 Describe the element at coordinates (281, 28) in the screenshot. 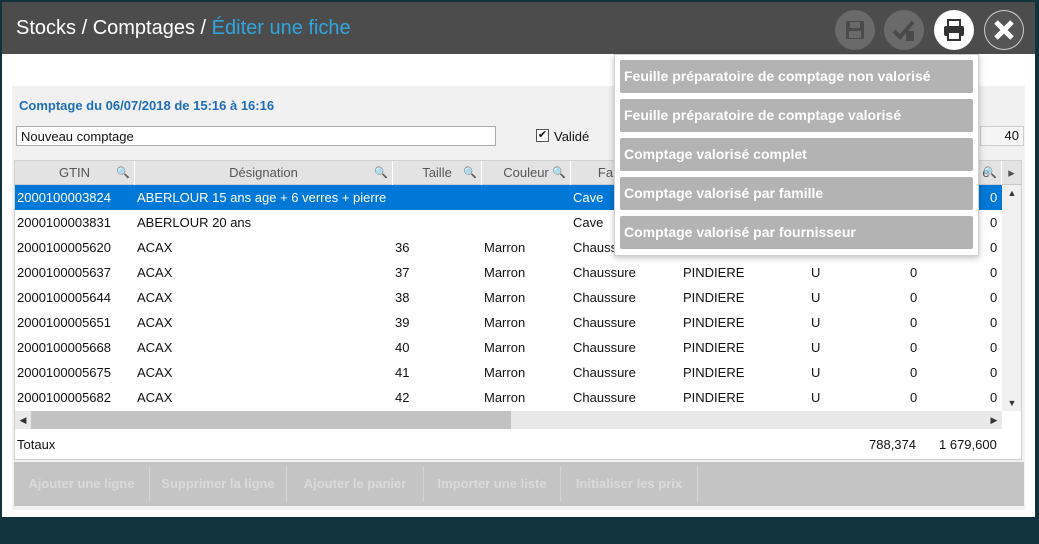

I see `breadcrumb-current: Éditer une fiche` at that location.